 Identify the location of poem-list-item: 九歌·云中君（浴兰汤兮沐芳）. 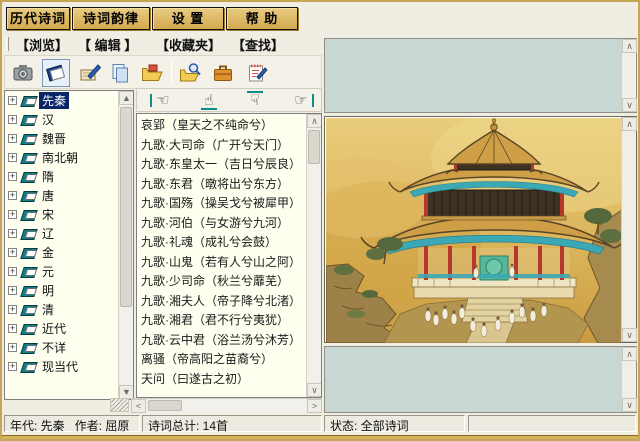
(229, 339).